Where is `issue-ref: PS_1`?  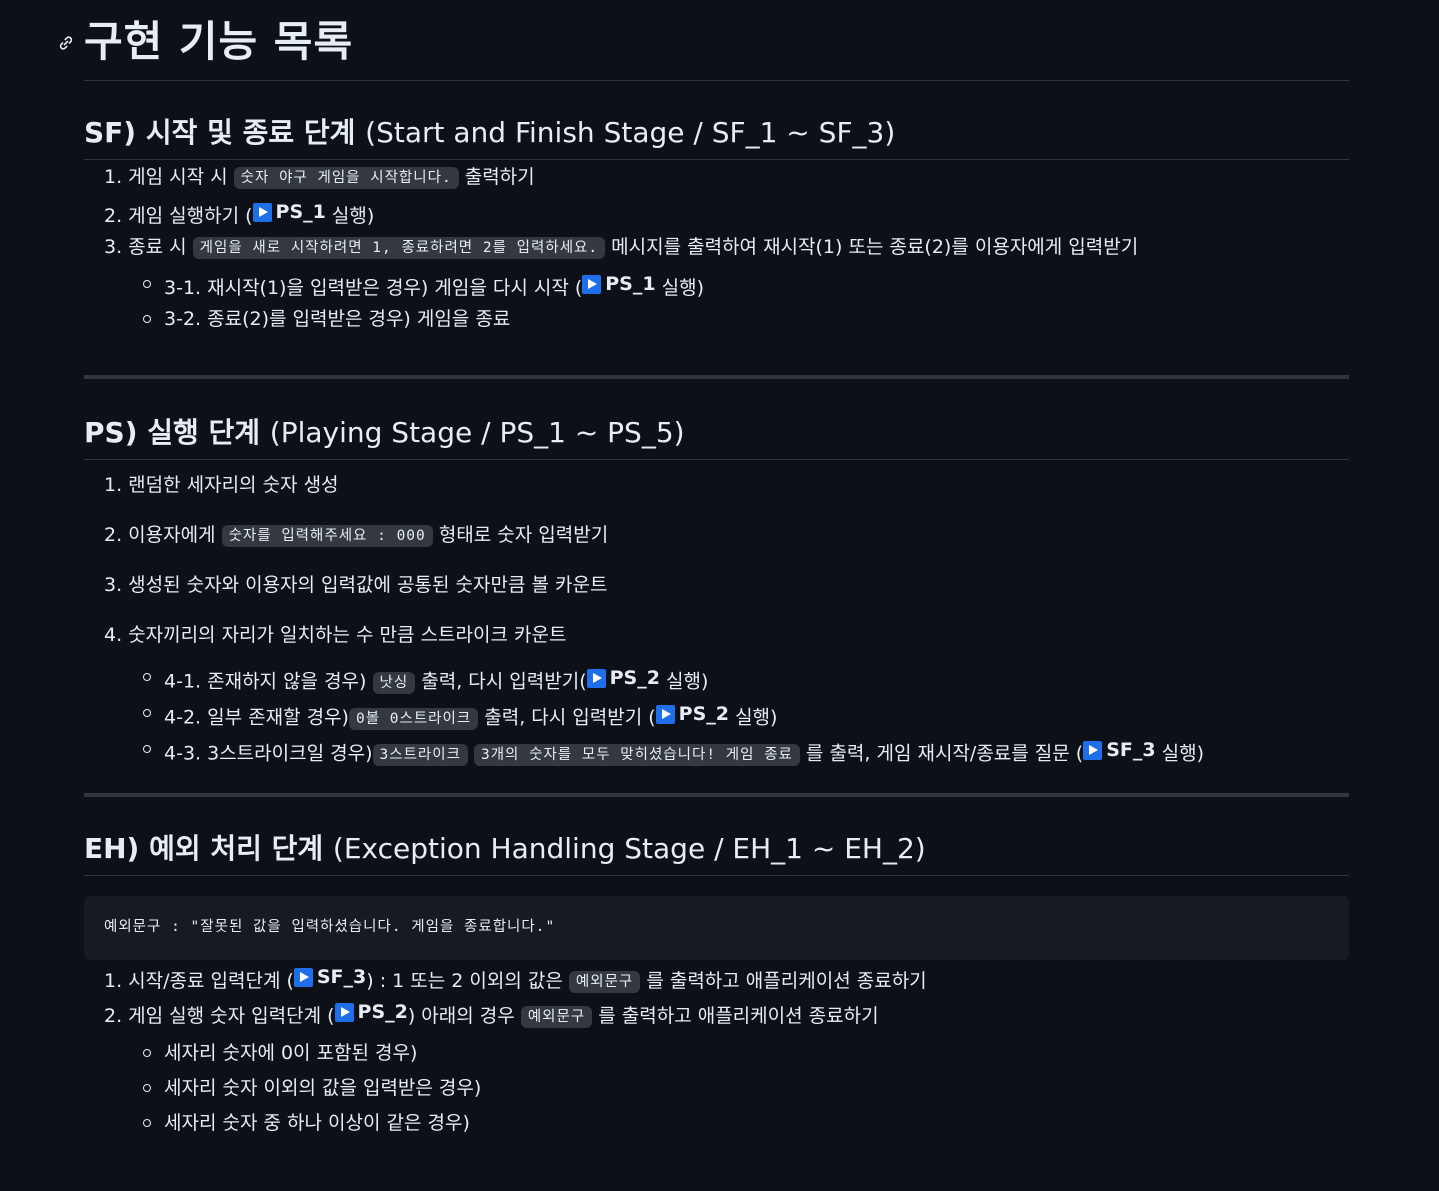 issue-ref: PS_1 is located at coordinates (630, 284).